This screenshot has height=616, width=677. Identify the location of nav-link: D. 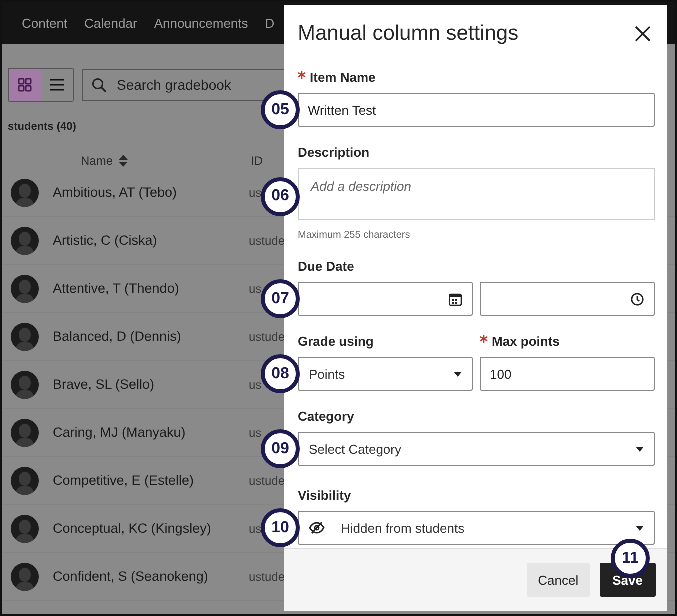
(270, 23).